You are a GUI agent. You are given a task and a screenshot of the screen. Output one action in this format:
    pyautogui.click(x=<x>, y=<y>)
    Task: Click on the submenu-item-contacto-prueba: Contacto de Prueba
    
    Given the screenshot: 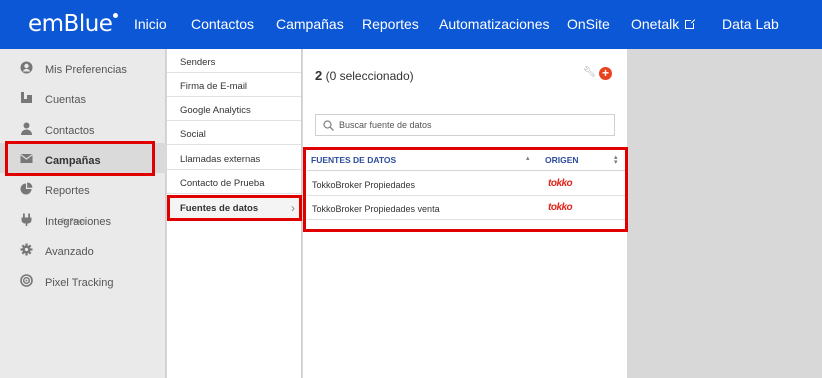 What is the action you would take?
    pyautogui.click(x=234, y=182)
    